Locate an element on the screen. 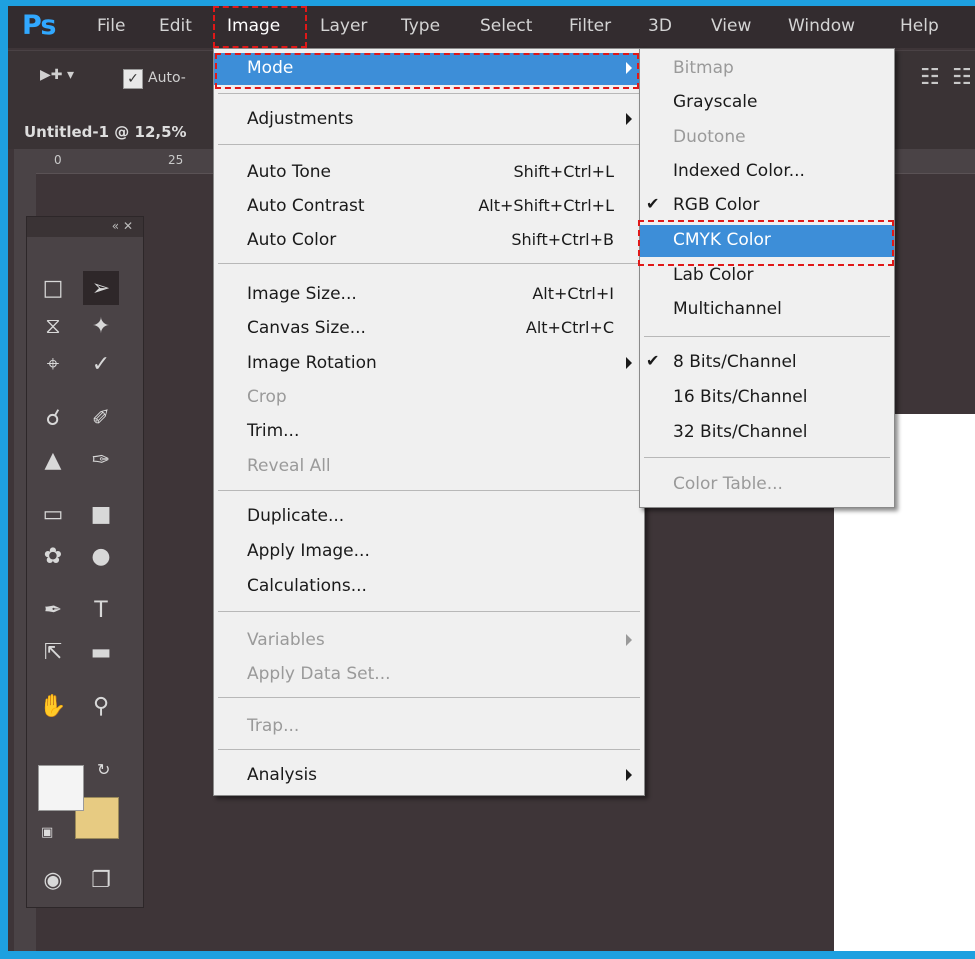 Image resolution: width=975 pixels, height=959 pixels. menu-image-rotation: Image Rotation is located at coordinates (429, 364).